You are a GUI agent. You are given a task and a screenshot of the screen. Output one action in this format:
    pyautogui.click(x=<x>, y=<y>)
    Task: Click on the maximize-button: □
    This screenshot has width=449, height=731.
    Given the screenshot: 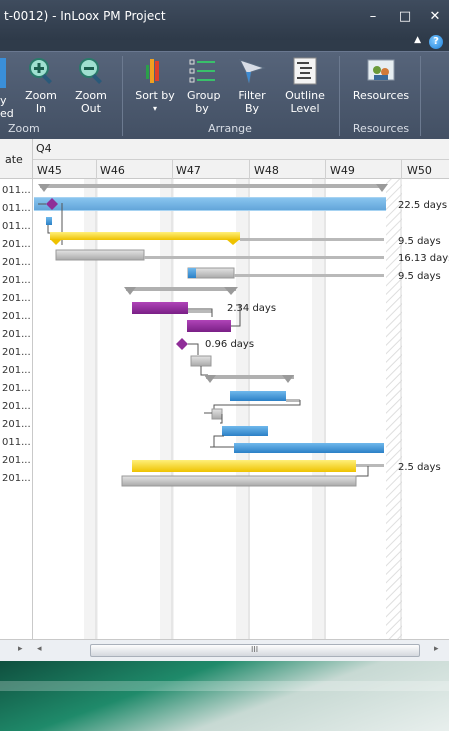 What is the action you would take?
    pyautogui.click(x=405, y=17)
    